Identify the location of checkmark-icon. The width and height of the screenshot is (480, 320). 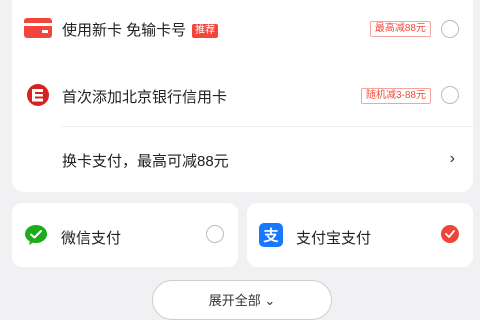
(450, 234).